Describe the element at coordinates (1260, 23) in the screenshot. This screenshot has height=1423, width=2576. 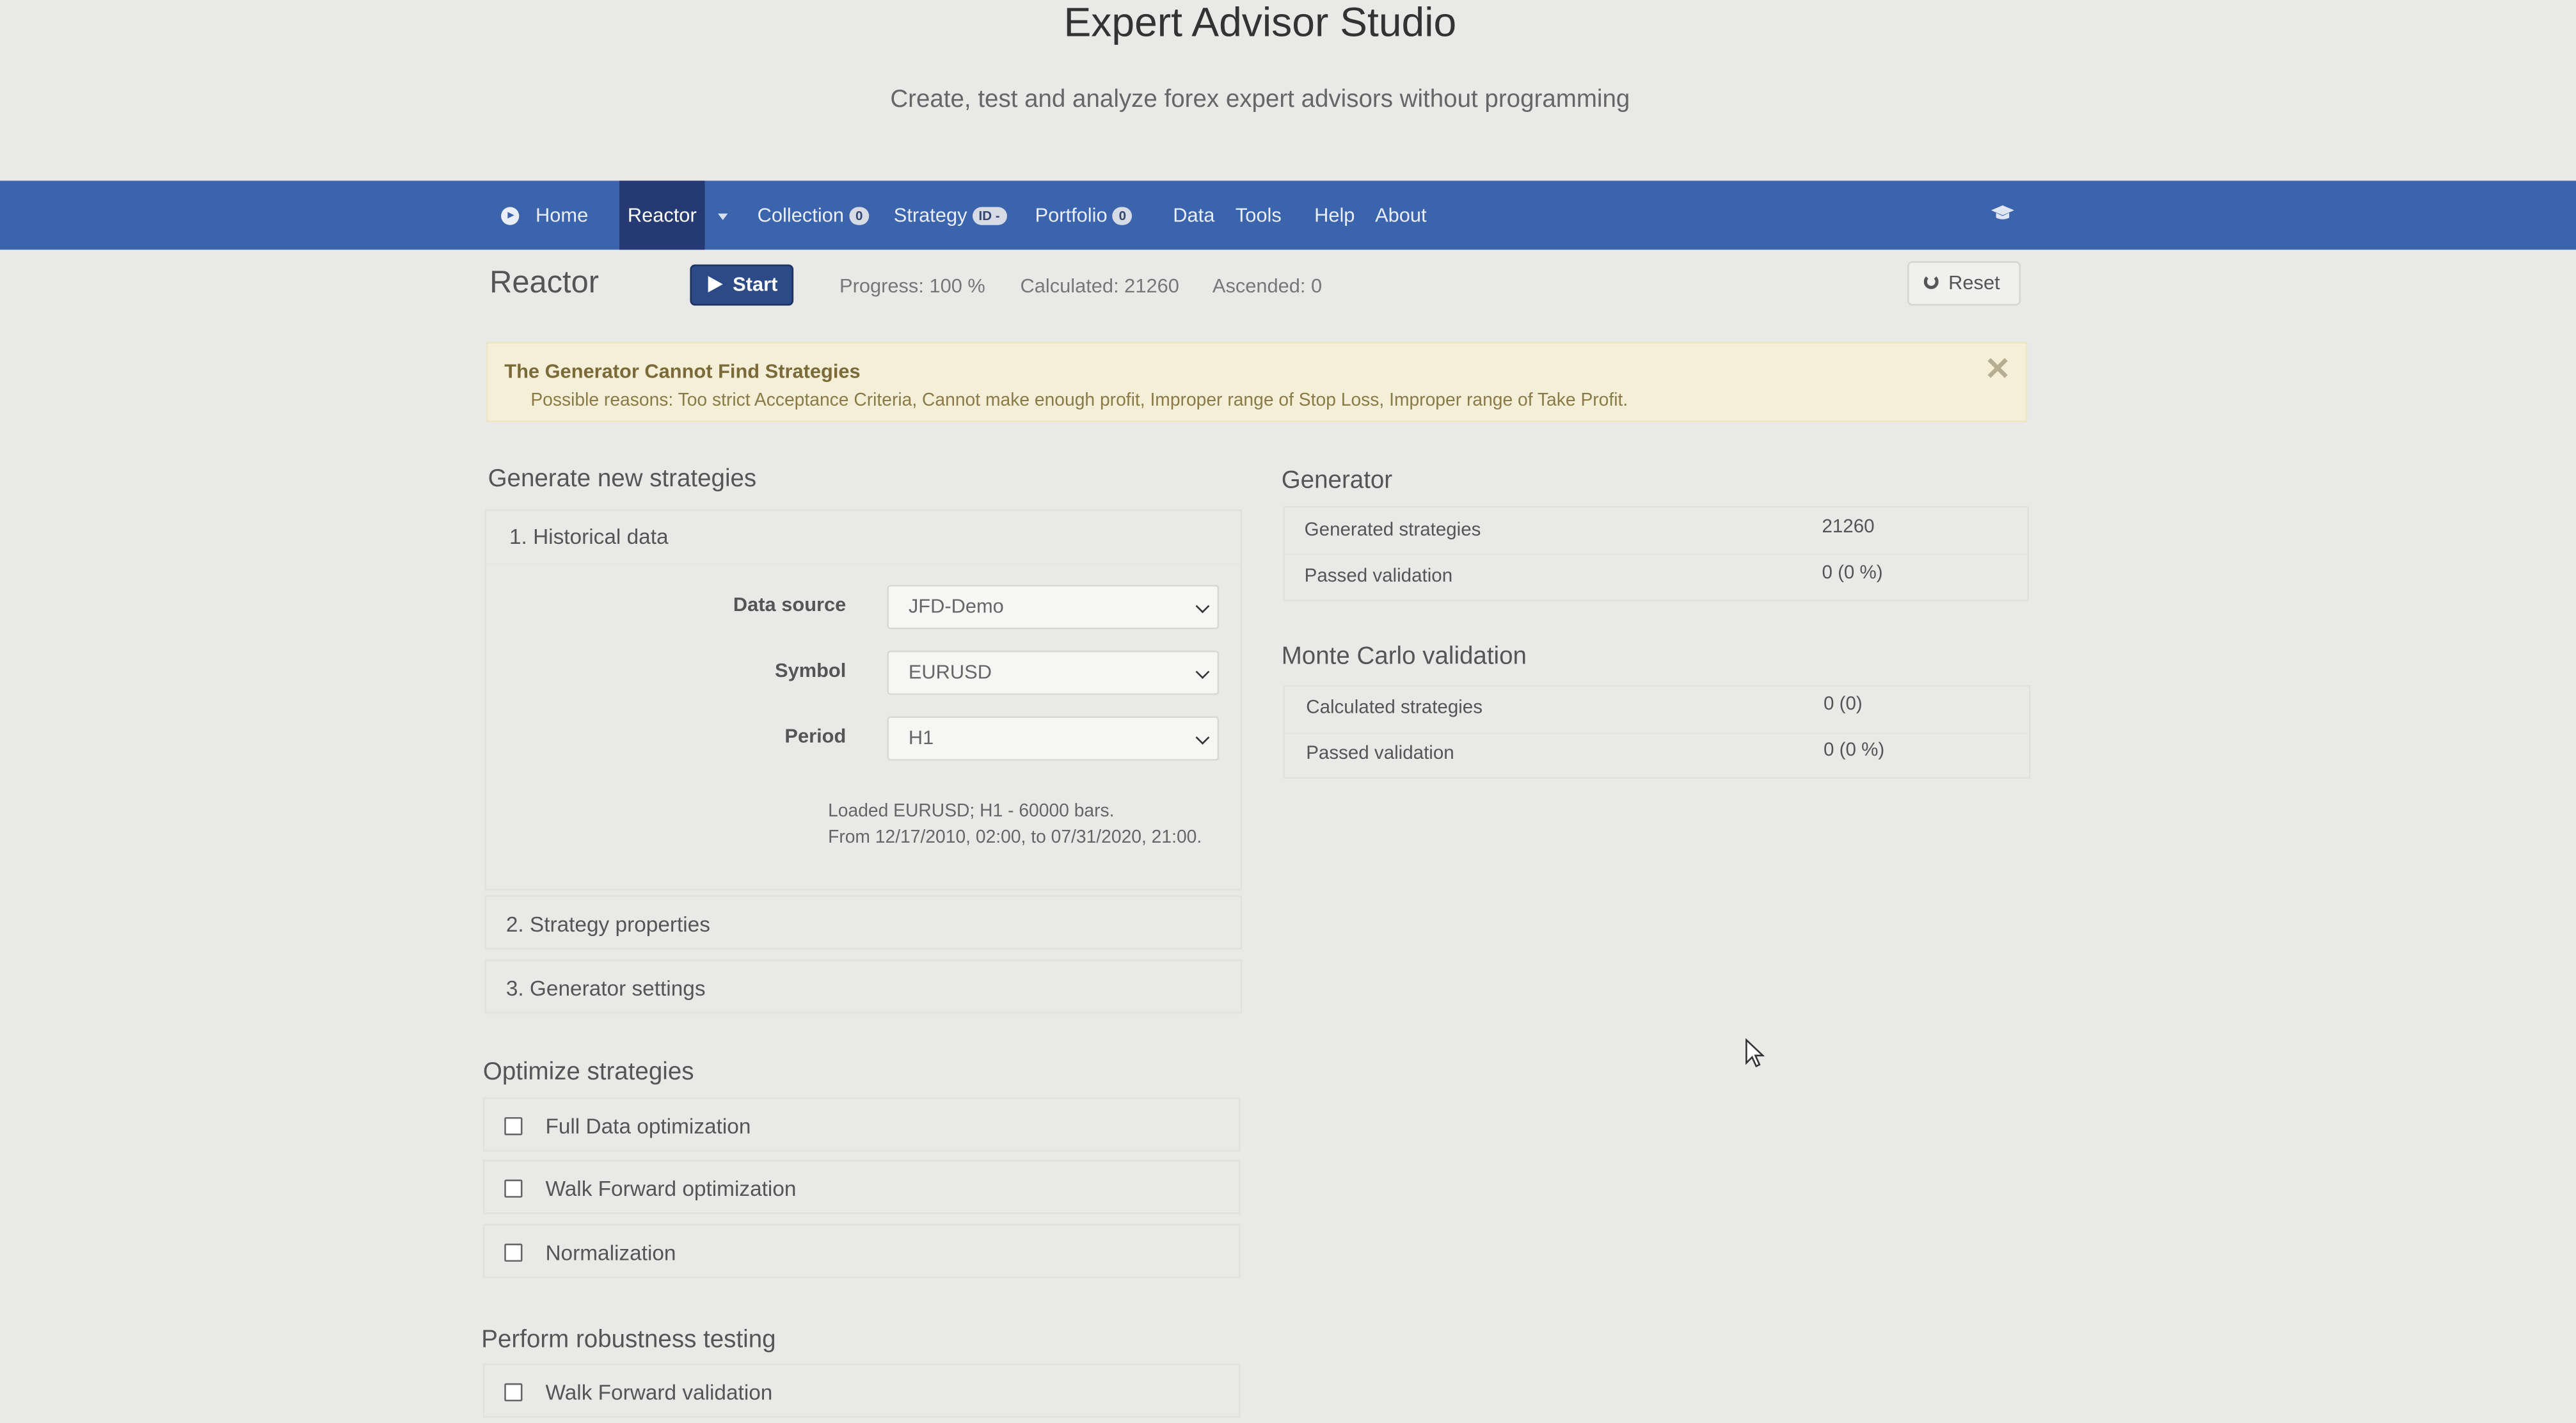
I see `app-title: Expert Advisor Studio` at that location.